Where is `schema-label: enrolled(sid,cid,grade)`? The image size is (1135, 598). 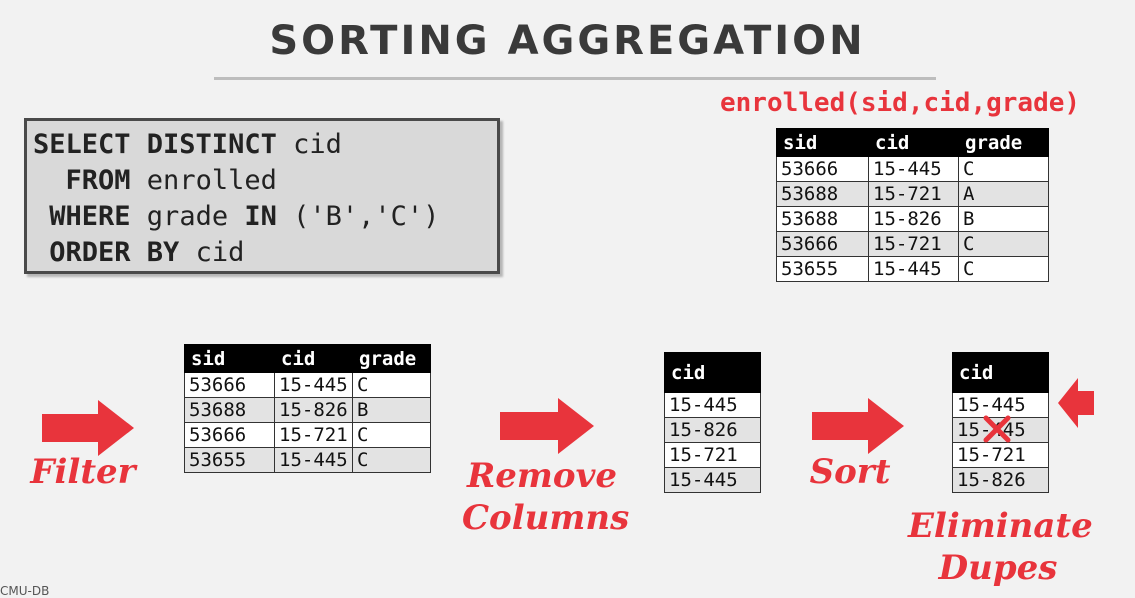
schema-label: enrolled(sid,cid,grade) is located at coordinates (900, 103).